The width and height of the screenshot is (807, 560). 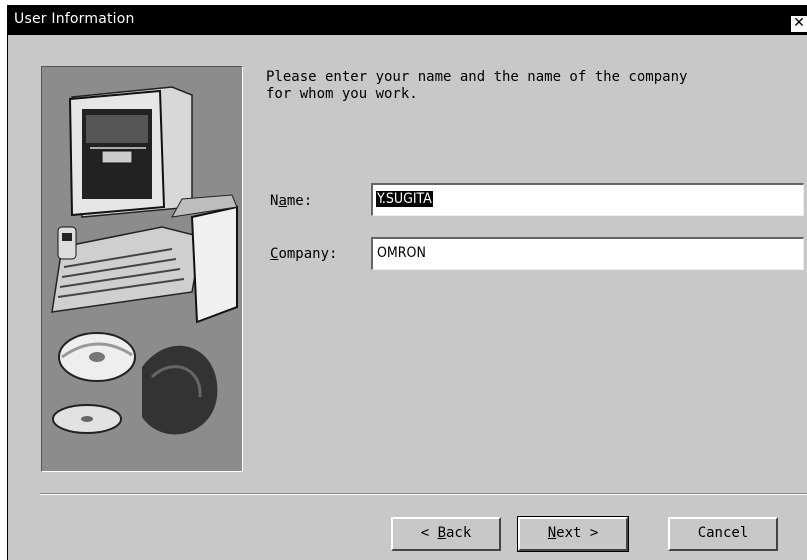 I want to click on computer-and-cds-icon, so click(x=144, y=260).